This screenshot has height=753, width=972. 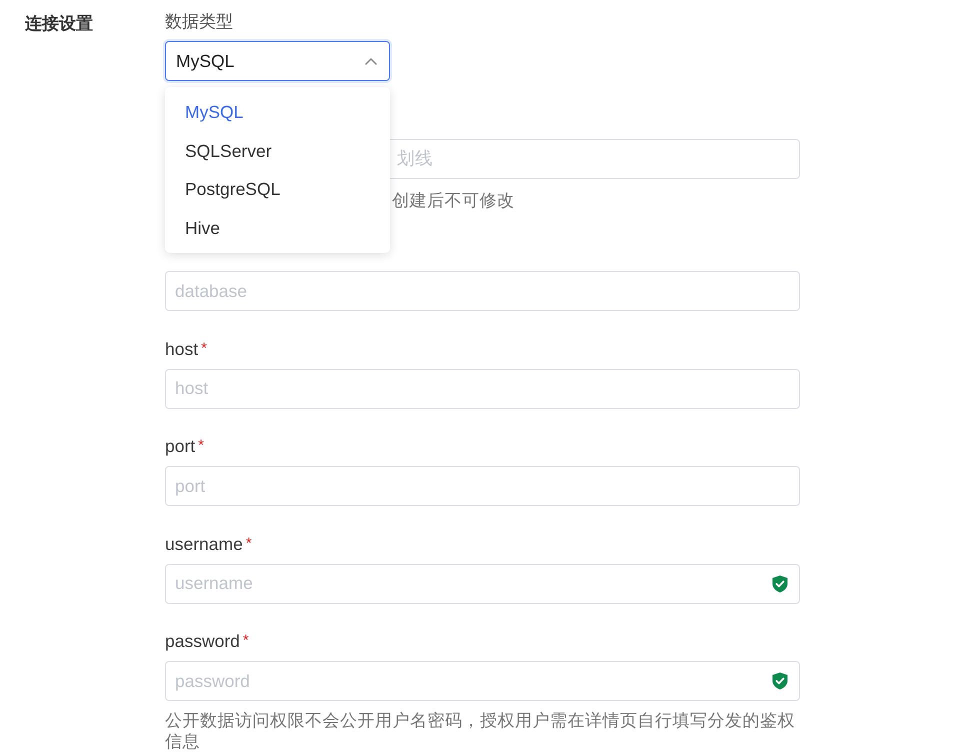 I want to click on help-text: 公开数据访问权限不会公开用户名密码，授权用户需在详情页自行填写分发的鉴权信息, so click(x=480, y=731).